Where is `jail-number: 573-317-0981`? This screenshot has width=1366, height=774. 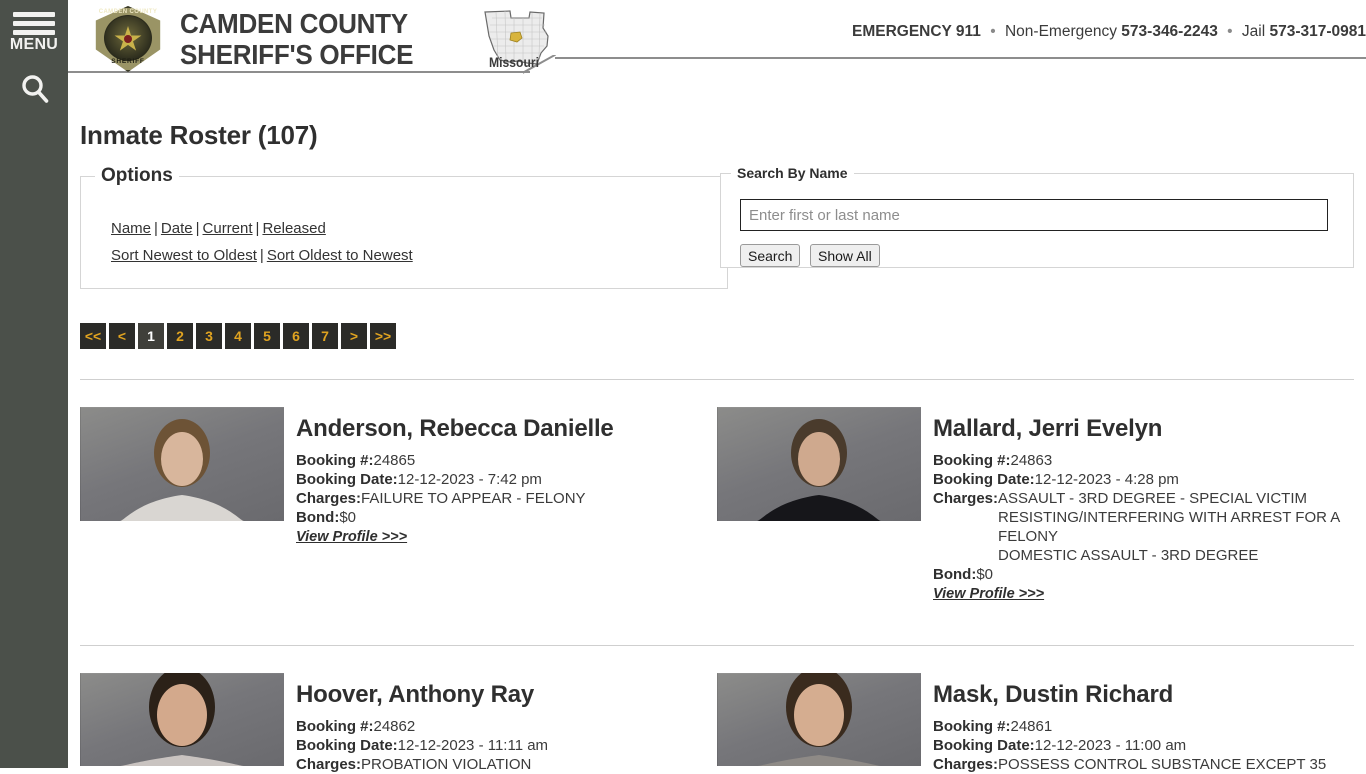 jail-number: 573-317-0981 is located at coordinates (1317, 31).